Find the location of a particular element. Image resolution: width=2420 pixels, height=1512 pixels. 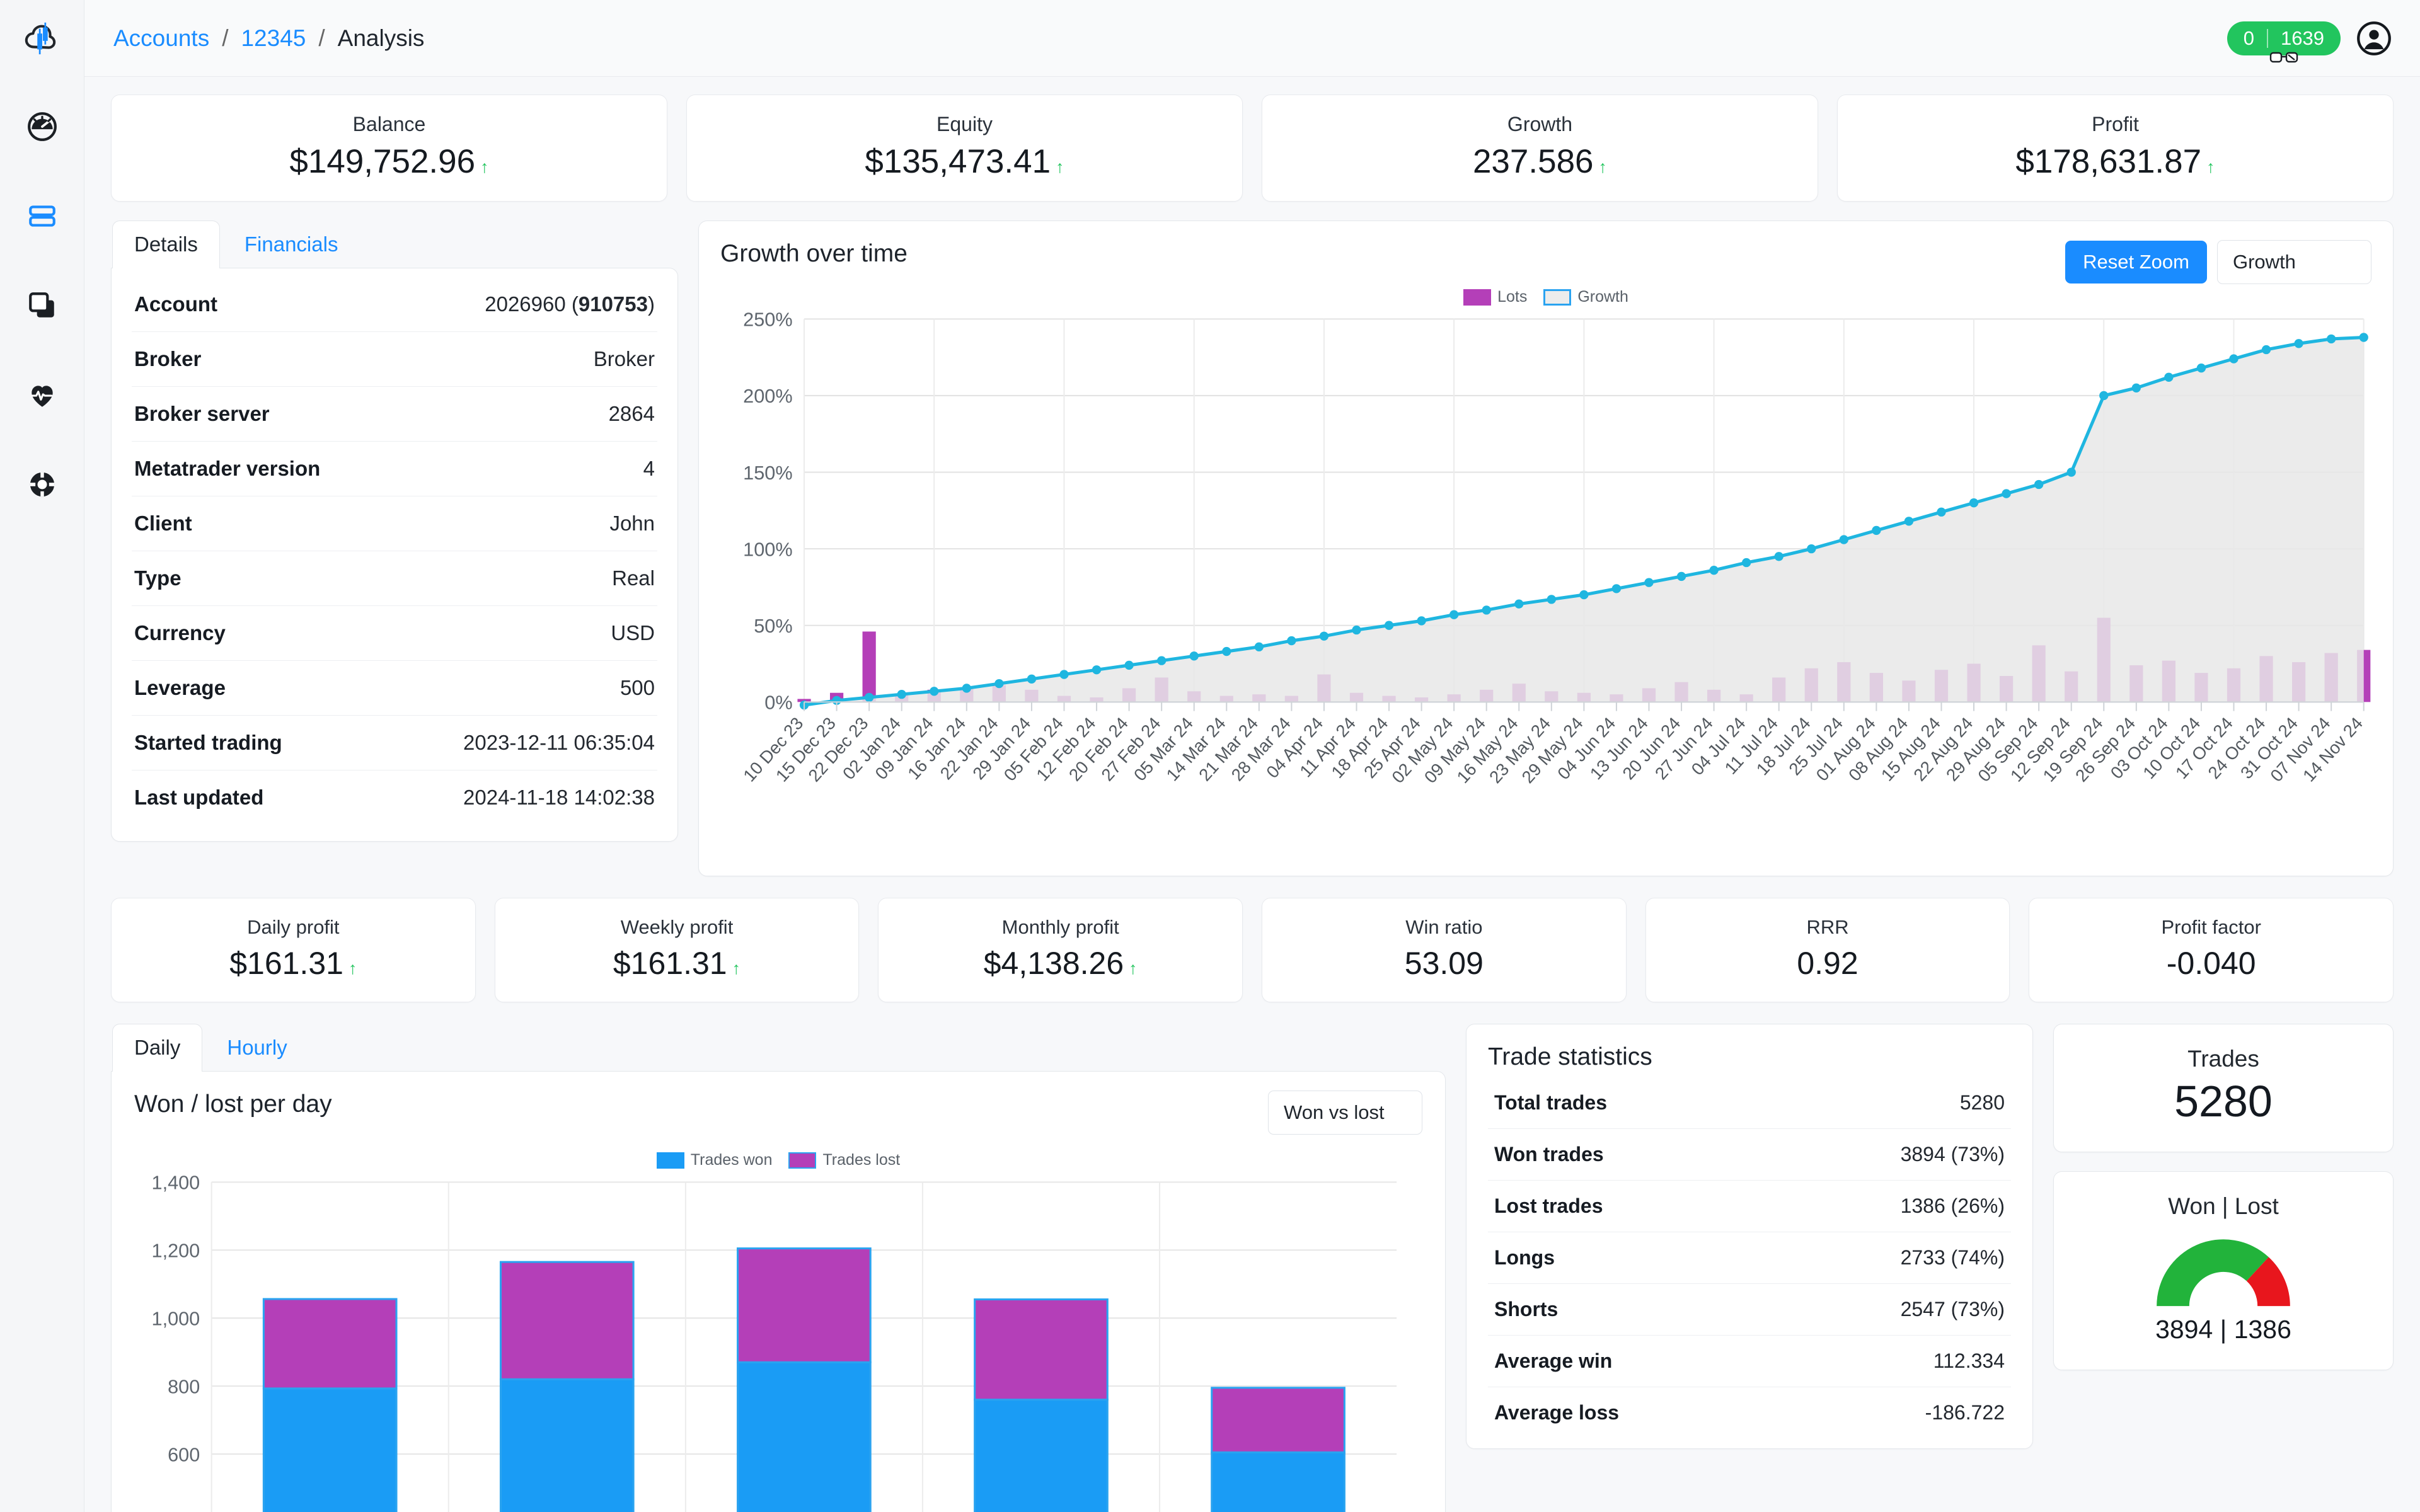

topbar-actions: 0 1639 is located at coordinates (2309, 41).